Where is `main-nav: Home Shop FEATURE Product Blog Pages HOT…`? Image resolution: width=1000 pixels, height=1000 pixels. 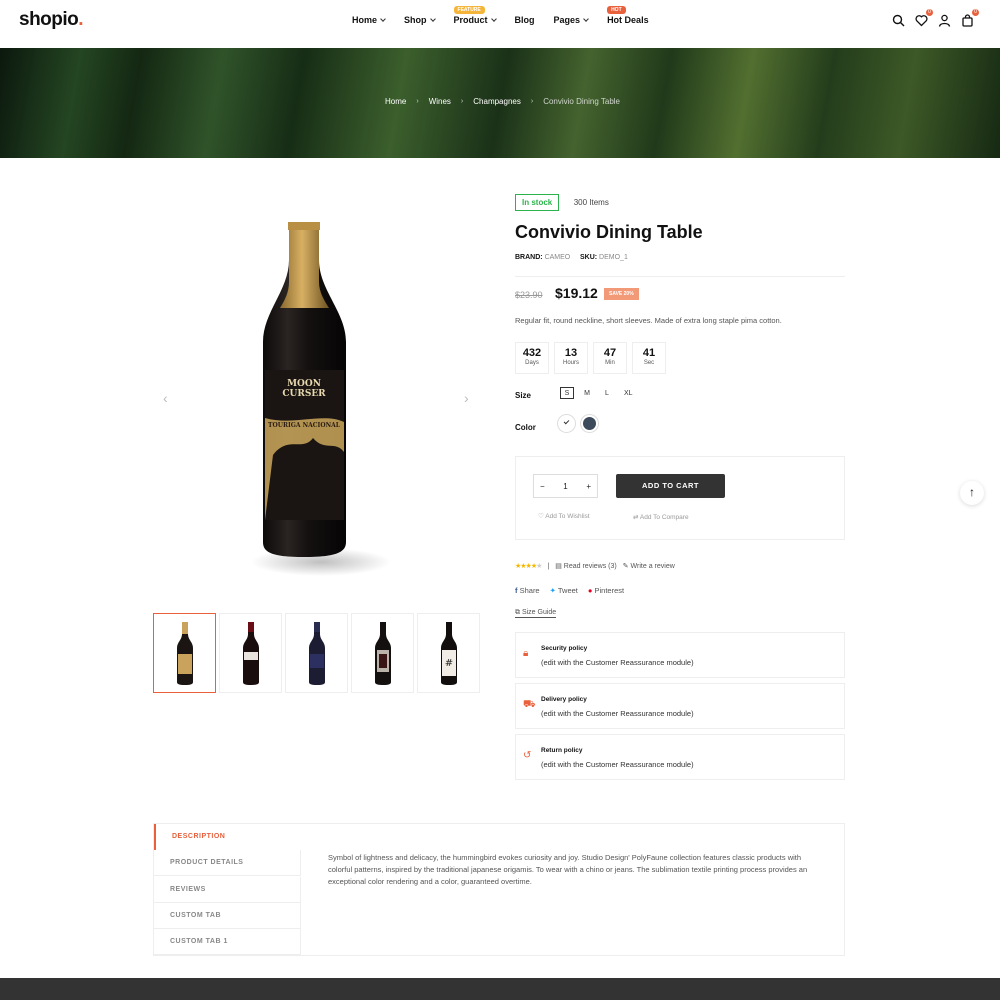 main-nav: Home Shop FEATURE Product Blog Pages HOT… is located at coordinates (510, 15).